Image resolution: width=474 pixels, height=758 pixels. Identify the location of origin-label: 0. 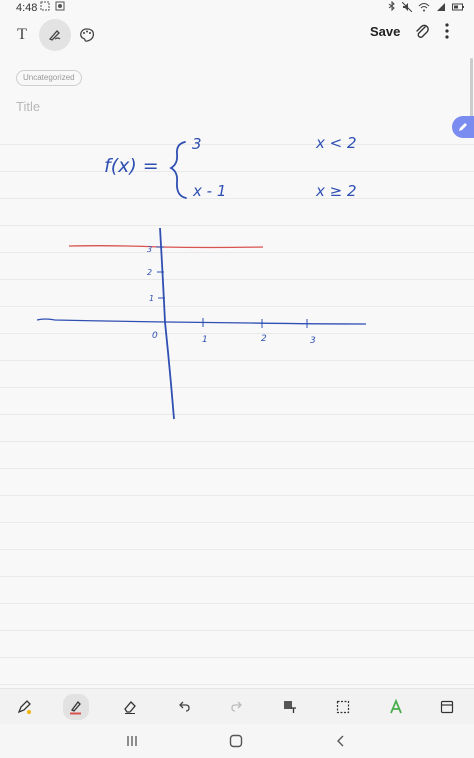
(155, 336).